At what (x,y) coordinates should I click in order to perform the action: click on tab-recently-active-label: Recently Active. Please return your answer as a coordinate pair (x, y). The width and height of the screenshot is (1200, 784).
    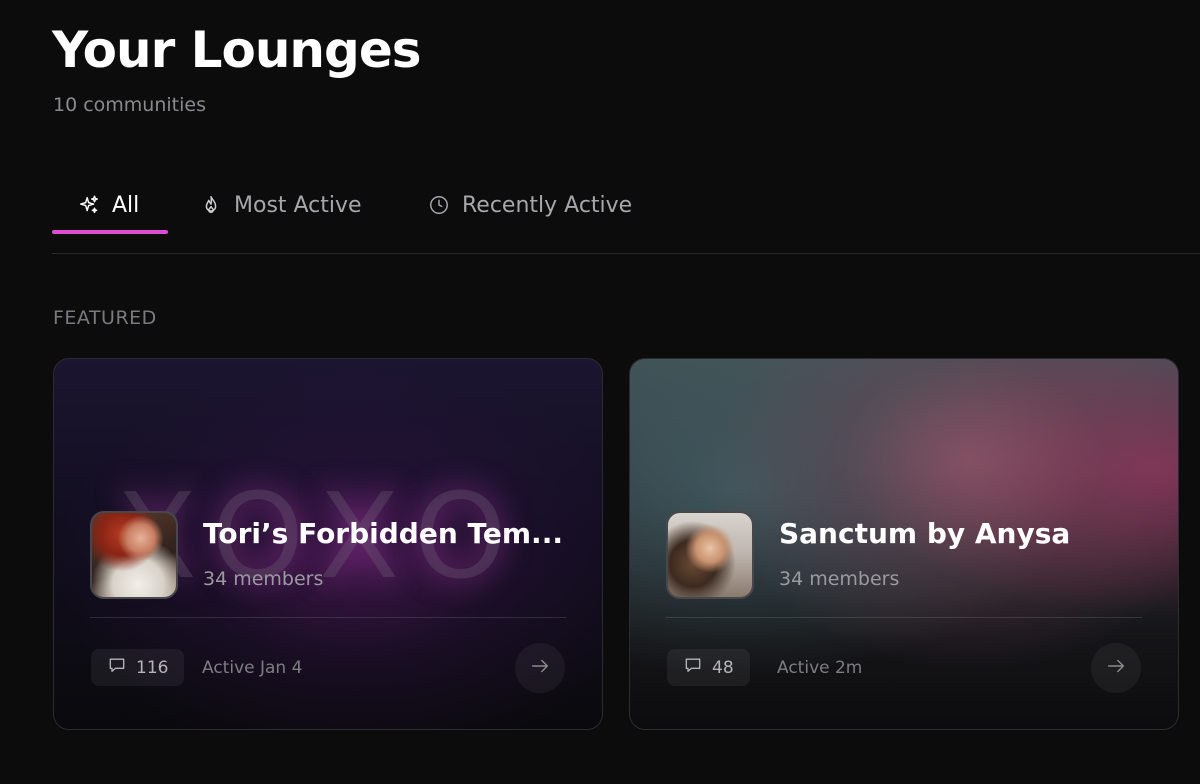
    Looking at the image, I should click on (547, 205).